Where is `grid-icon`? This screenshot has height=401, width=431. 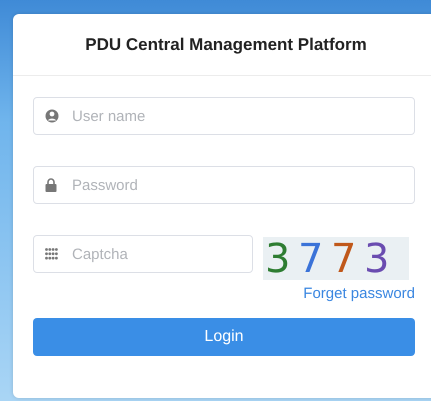
grid-icon is located at coordinates (51, 254).